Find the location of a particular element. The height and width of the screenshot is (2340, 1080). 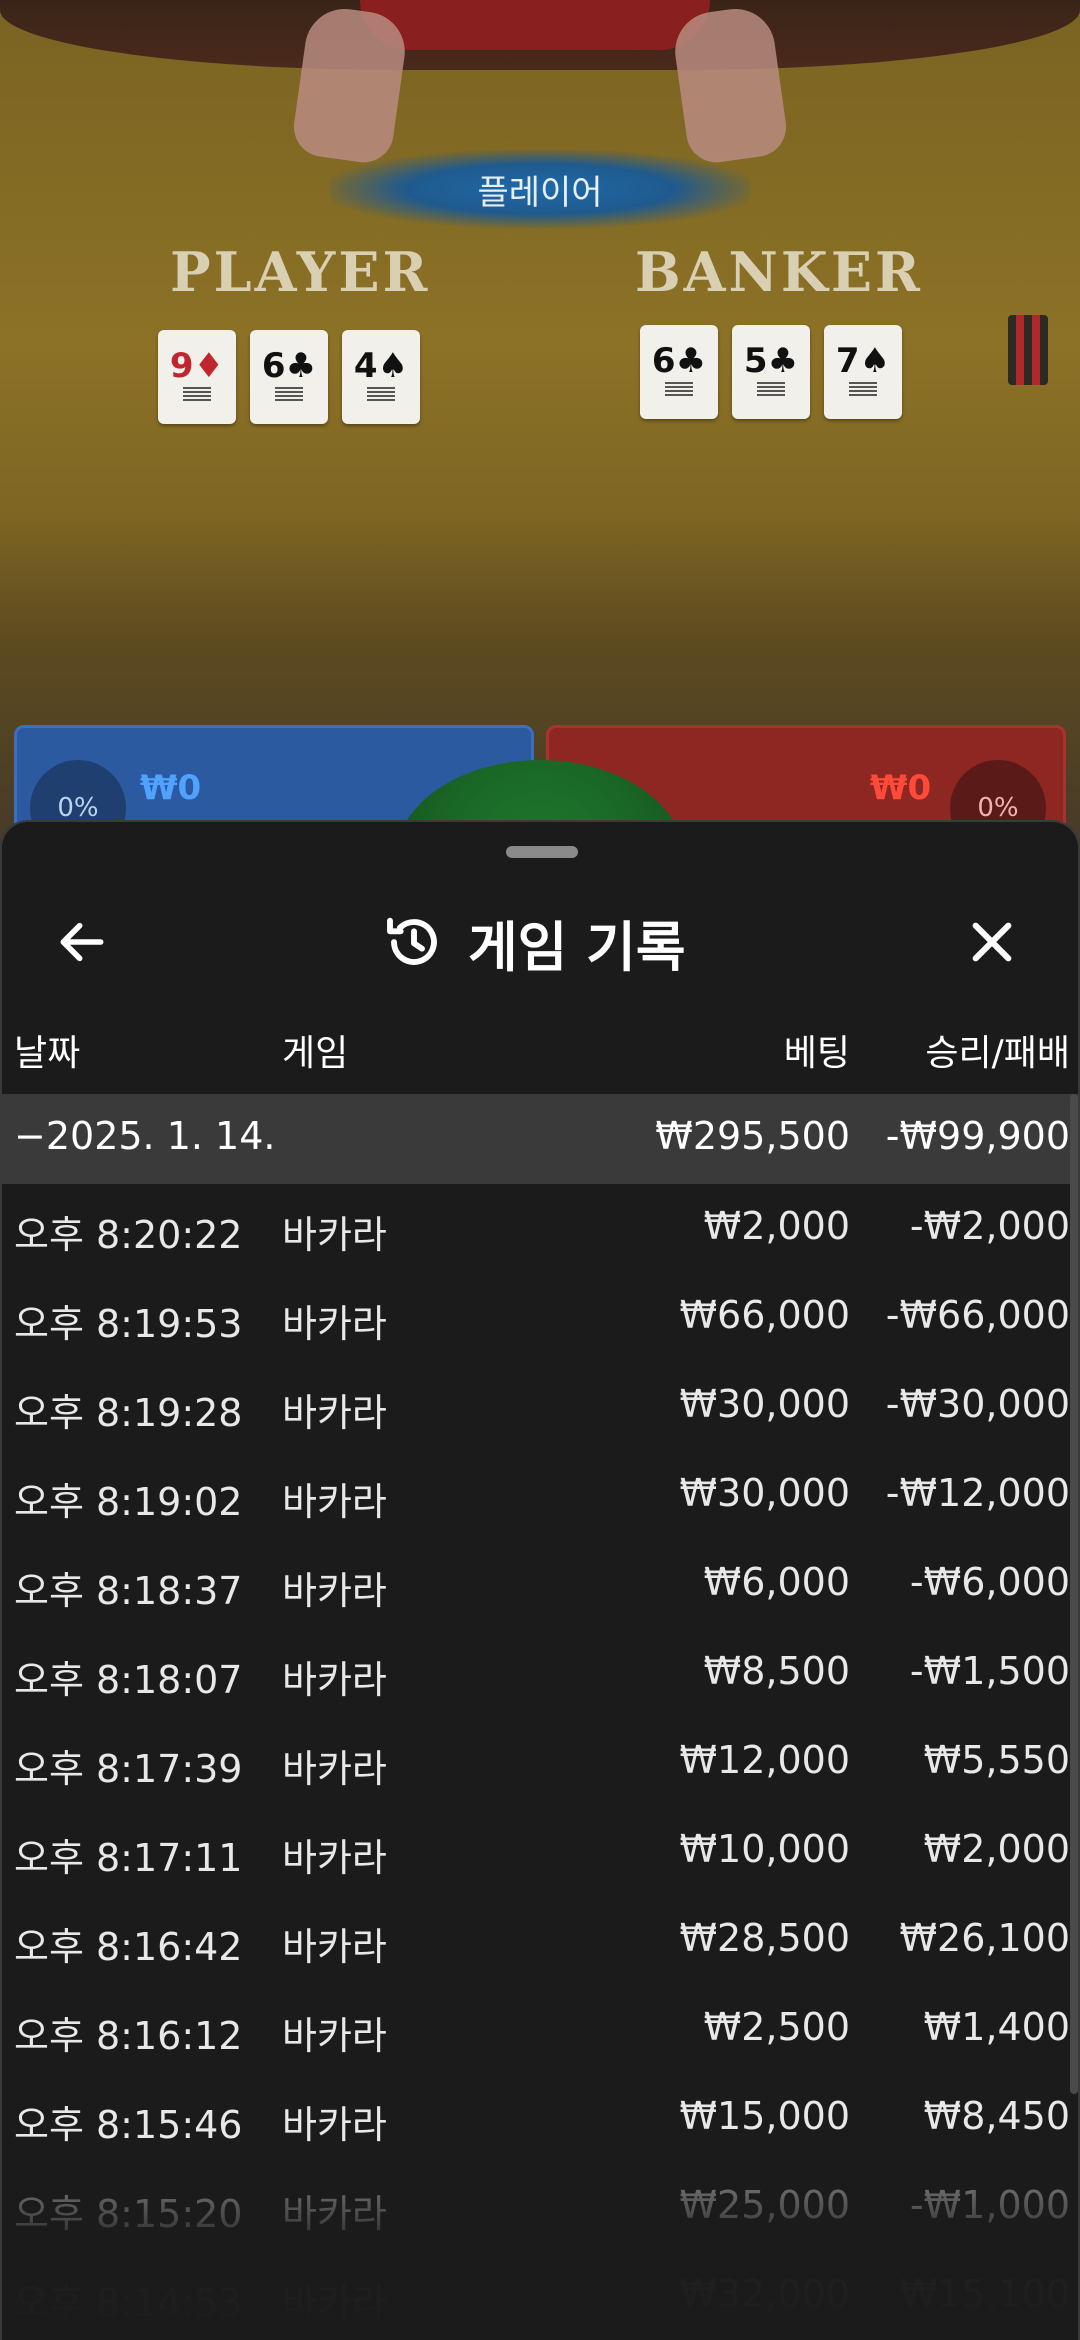

sheet-grabber is located at coordinates (542, 852).